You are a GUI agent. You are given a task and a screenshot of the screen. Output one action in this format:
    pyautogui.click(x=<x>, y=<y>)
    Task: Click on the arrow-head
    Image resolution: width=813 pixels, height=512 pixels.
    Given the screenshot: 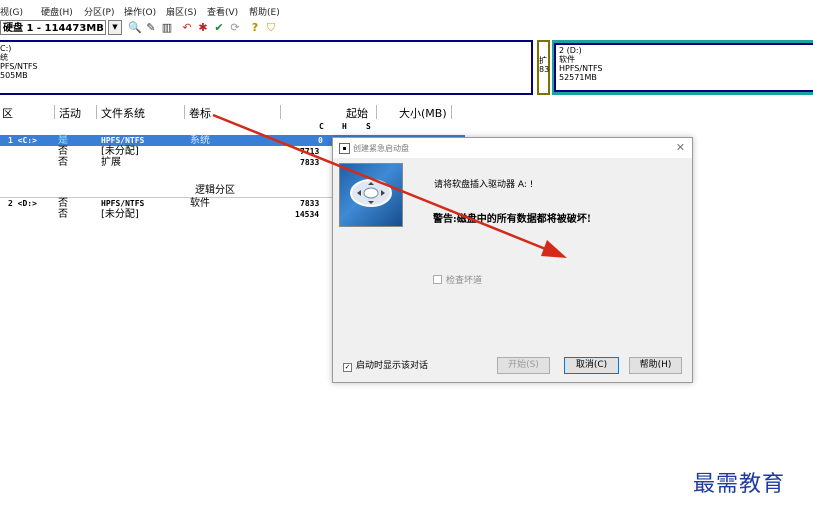 What is the action you would take?
    pyautogui.click(x=554, y=249)
    